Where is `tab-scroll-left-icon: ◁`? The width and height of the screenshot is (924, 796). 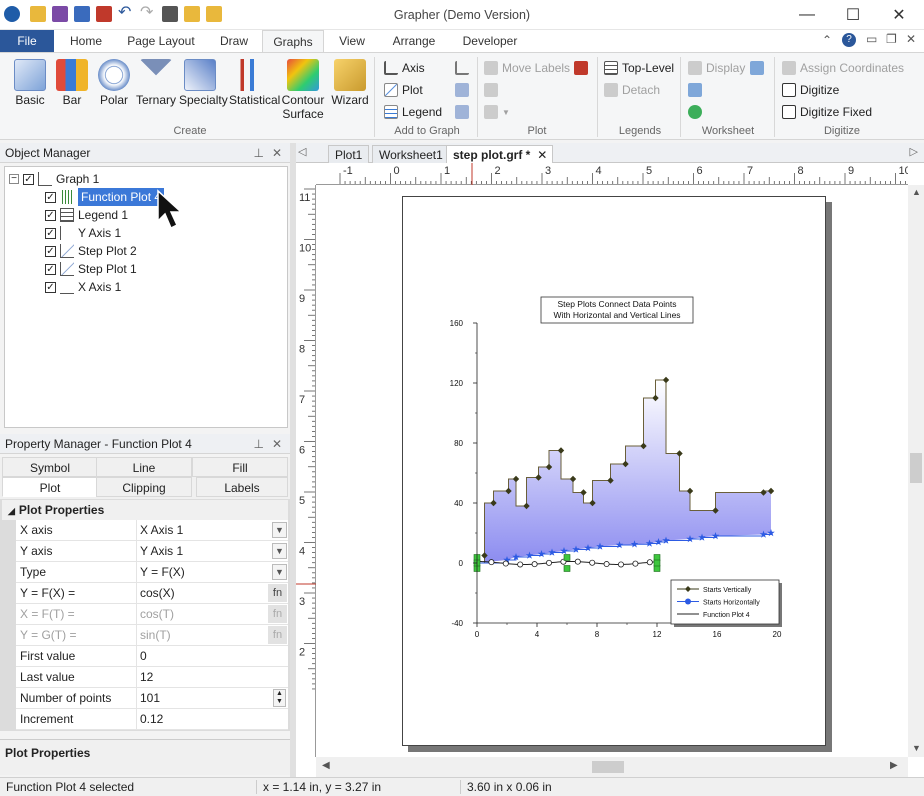 tab-scroll-left-icon: ◁ is located at coordinates (302, 151).